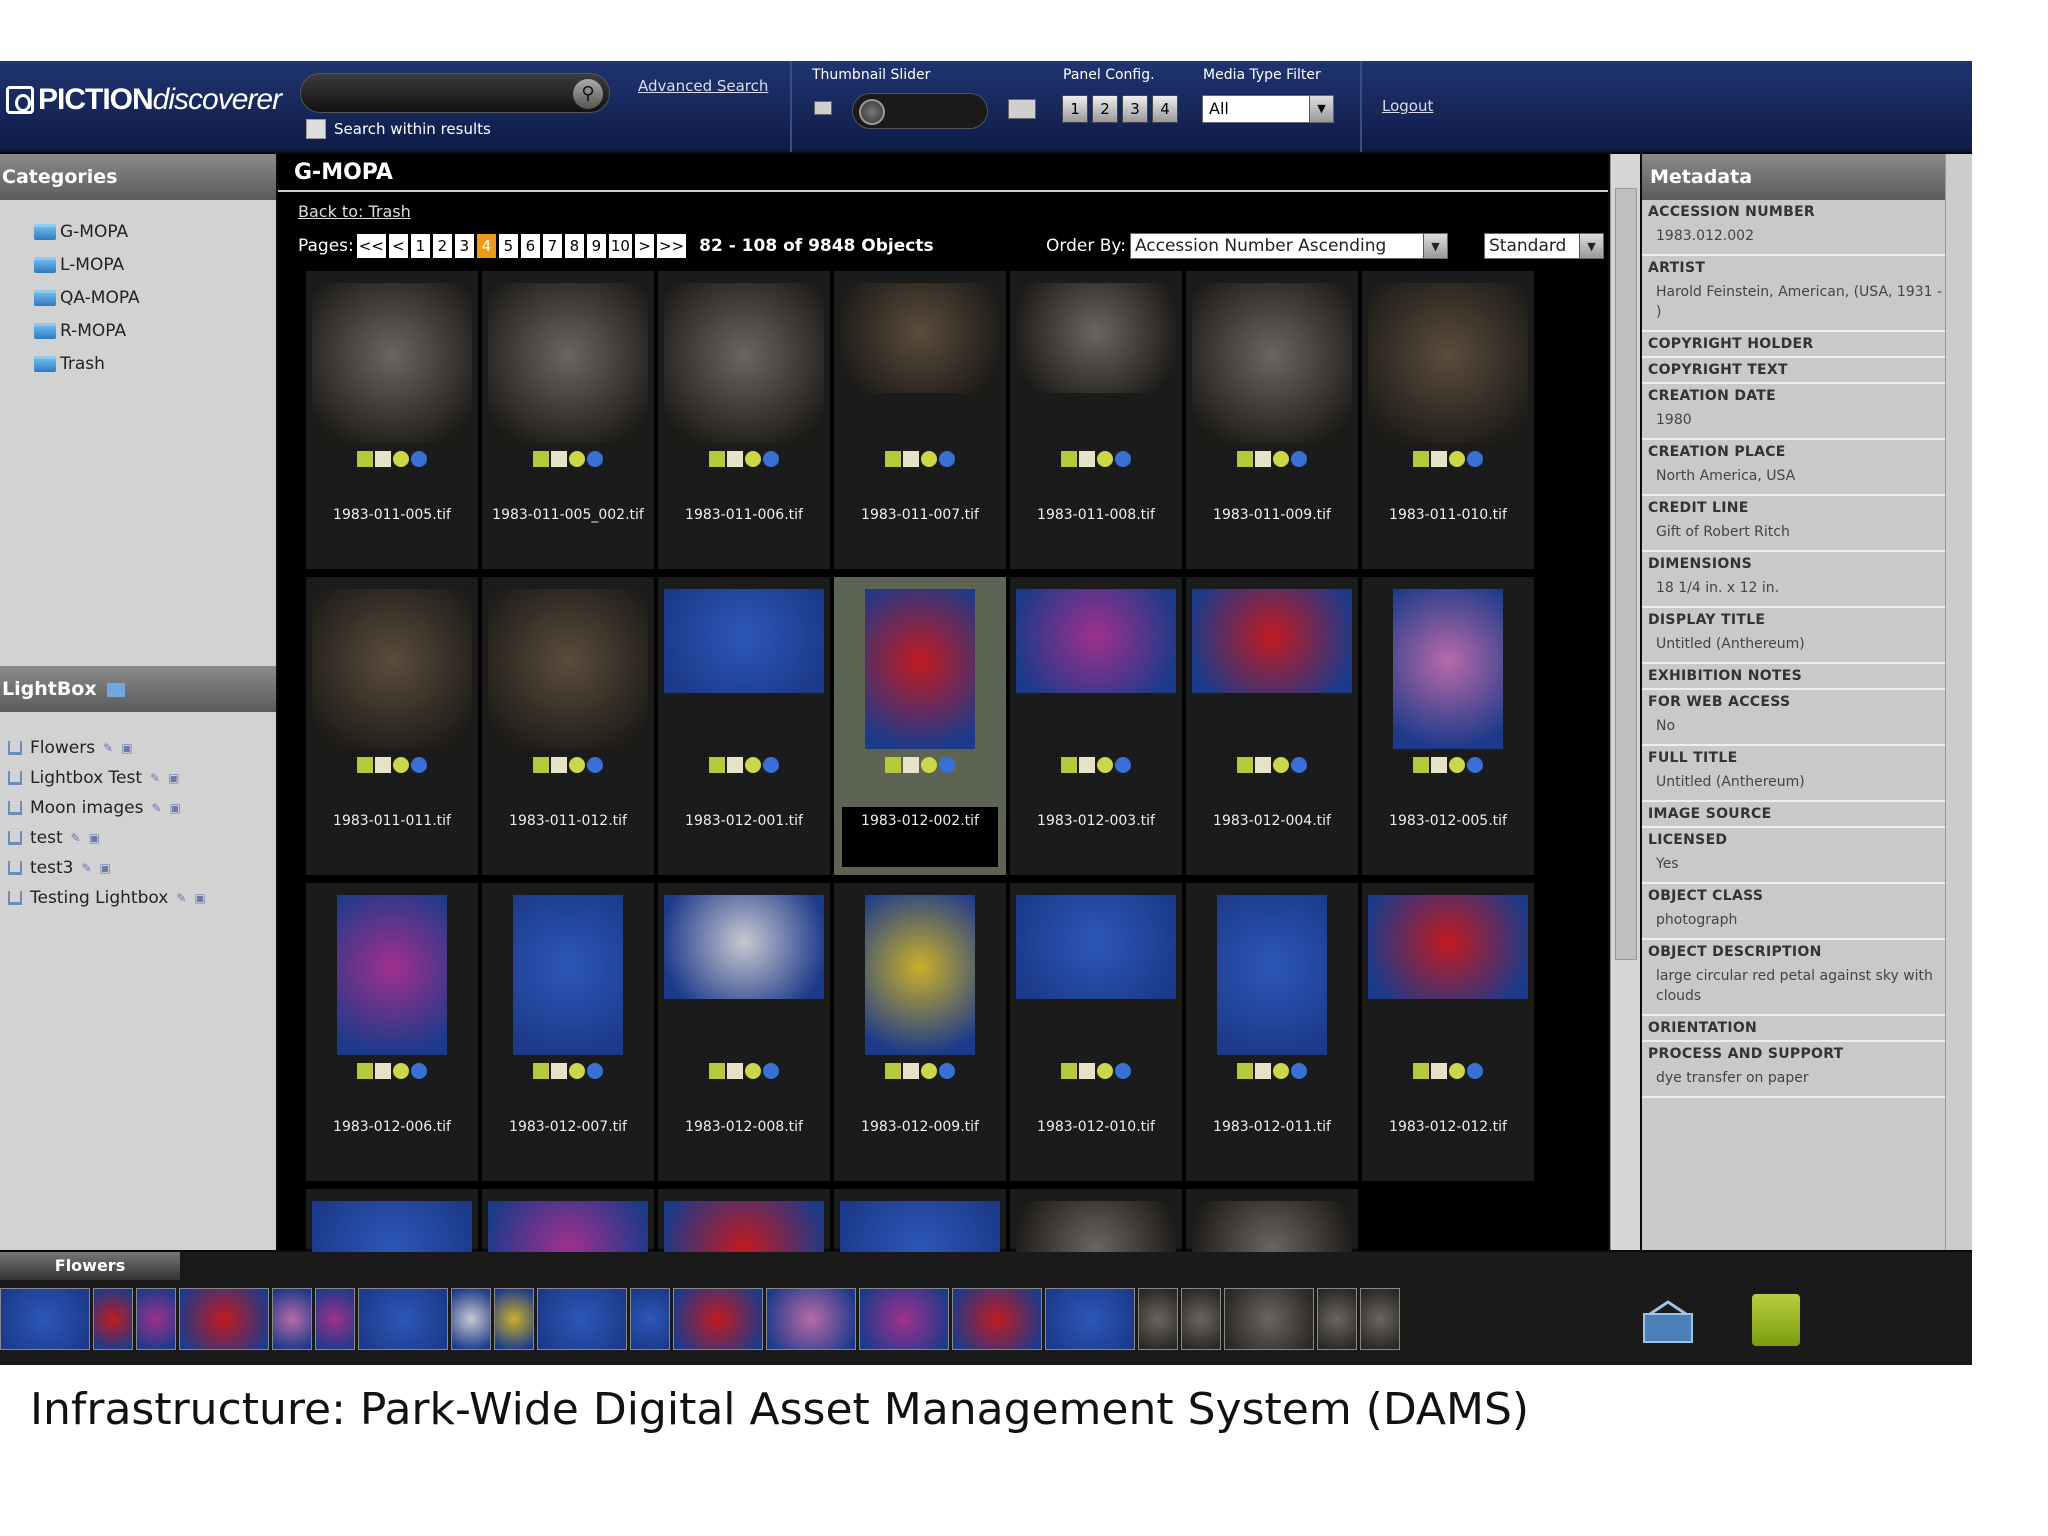  I want to click on media-type-select: All ▼, so click(1268, 109).